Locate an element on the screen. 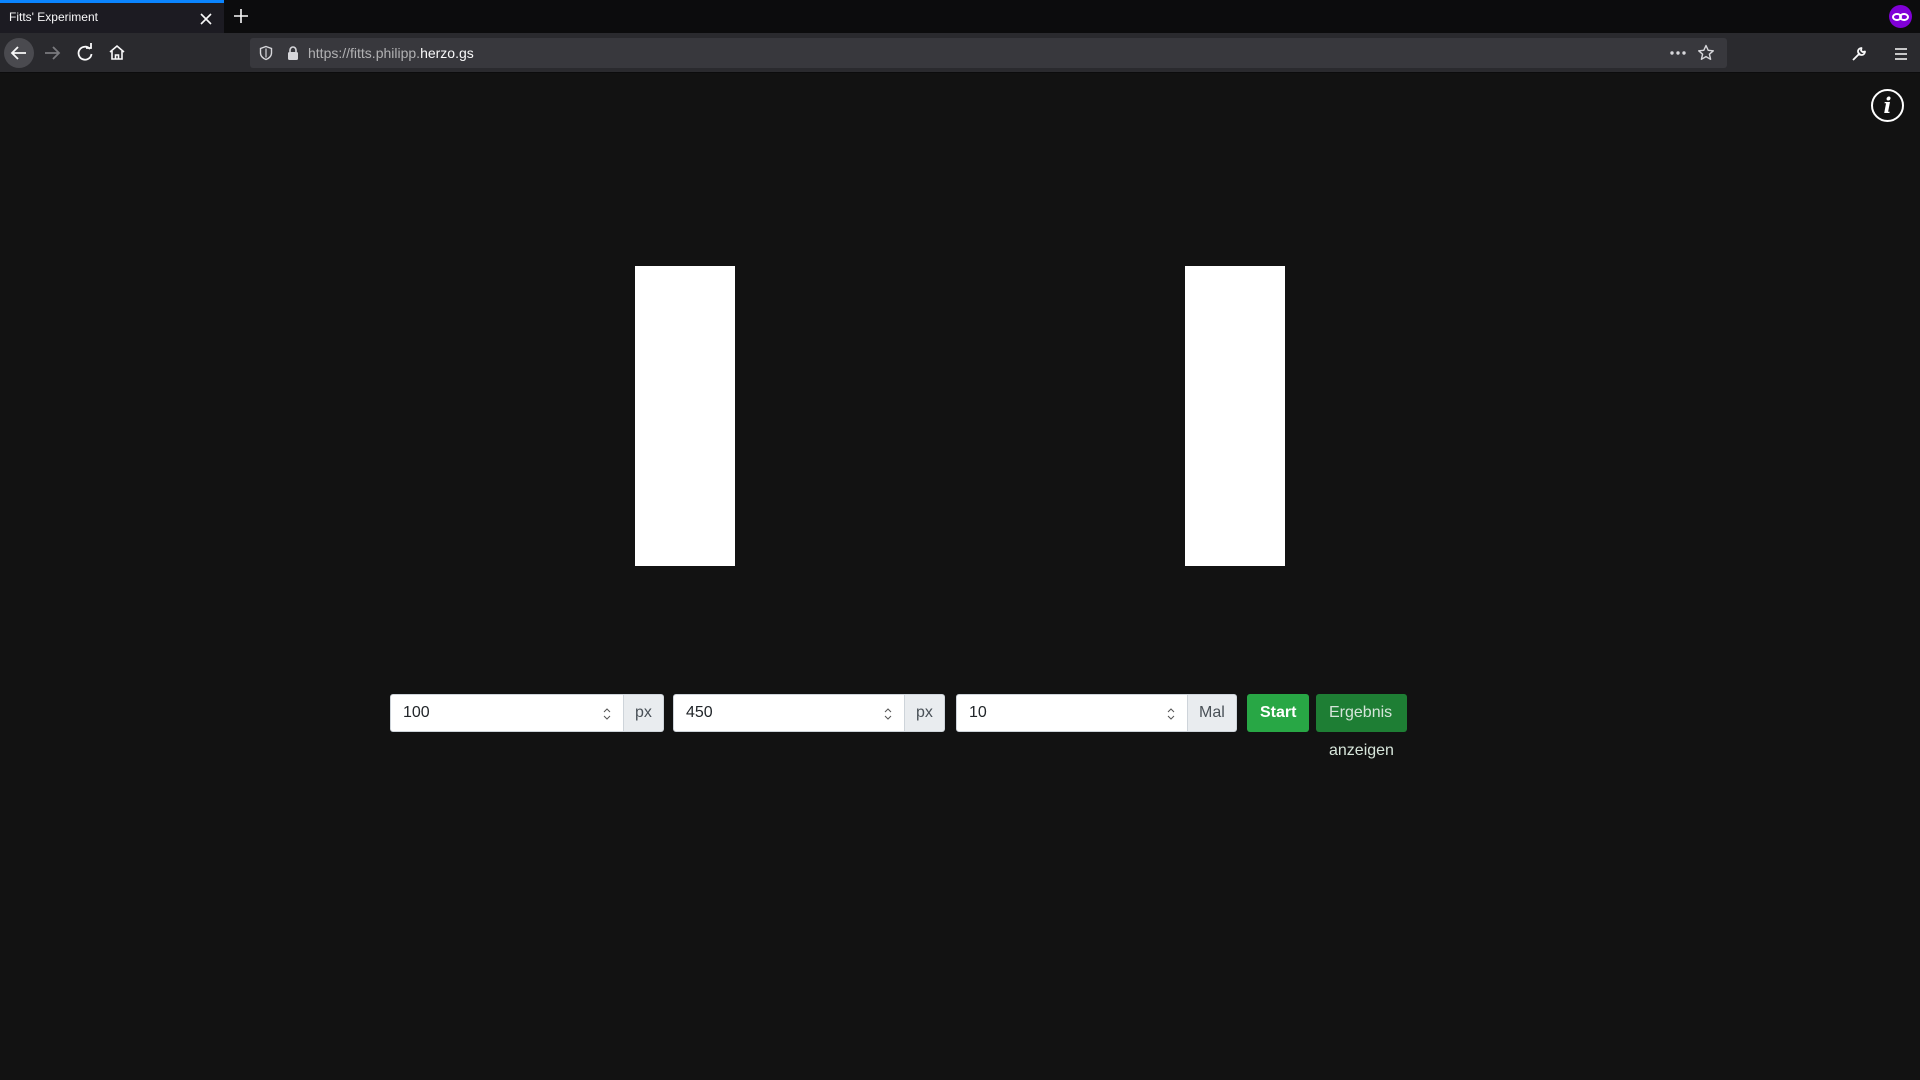  arrow-left-icon is located at coordinates (18, 53).